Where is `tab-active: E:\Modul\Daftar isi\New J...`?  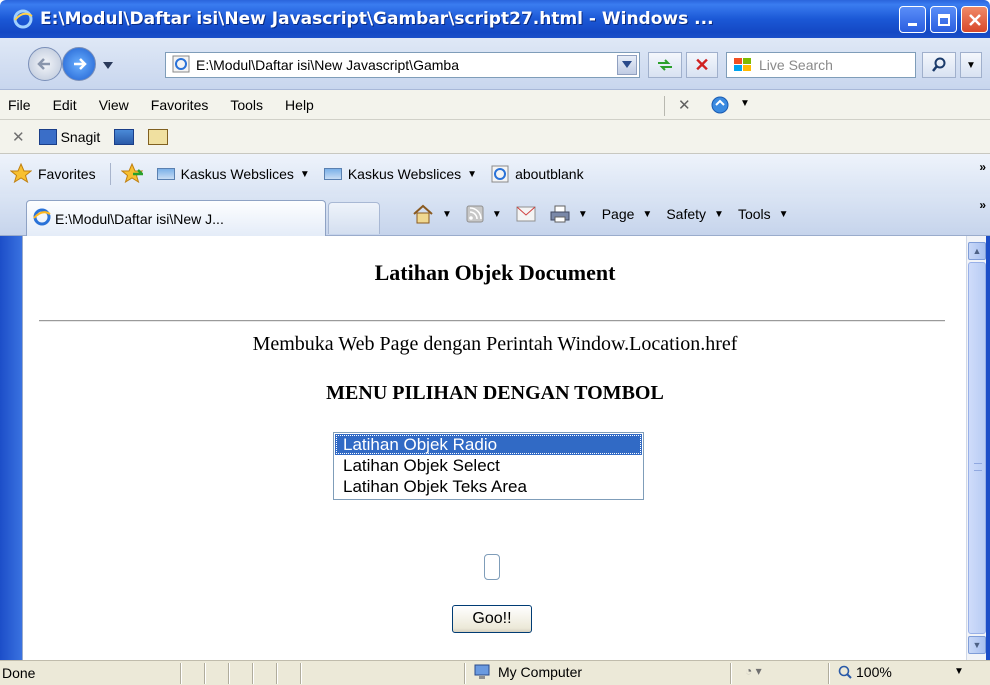 tab-active: E:\Modul\Daftar isi\New J... is located at coordinates (176, 218).